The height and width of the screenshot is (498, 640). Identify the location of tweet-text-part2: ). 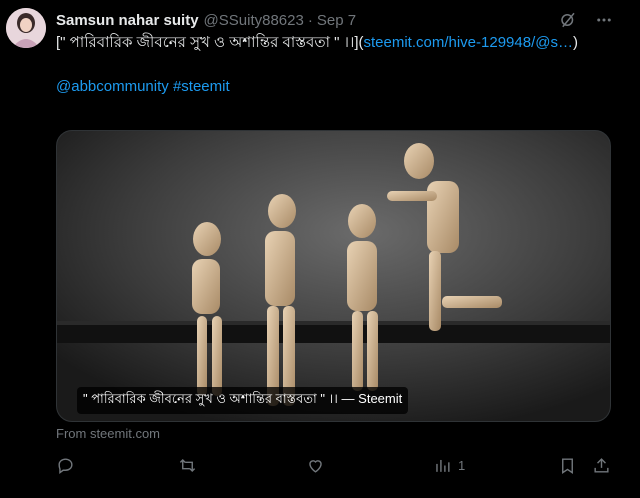
(575, 42).